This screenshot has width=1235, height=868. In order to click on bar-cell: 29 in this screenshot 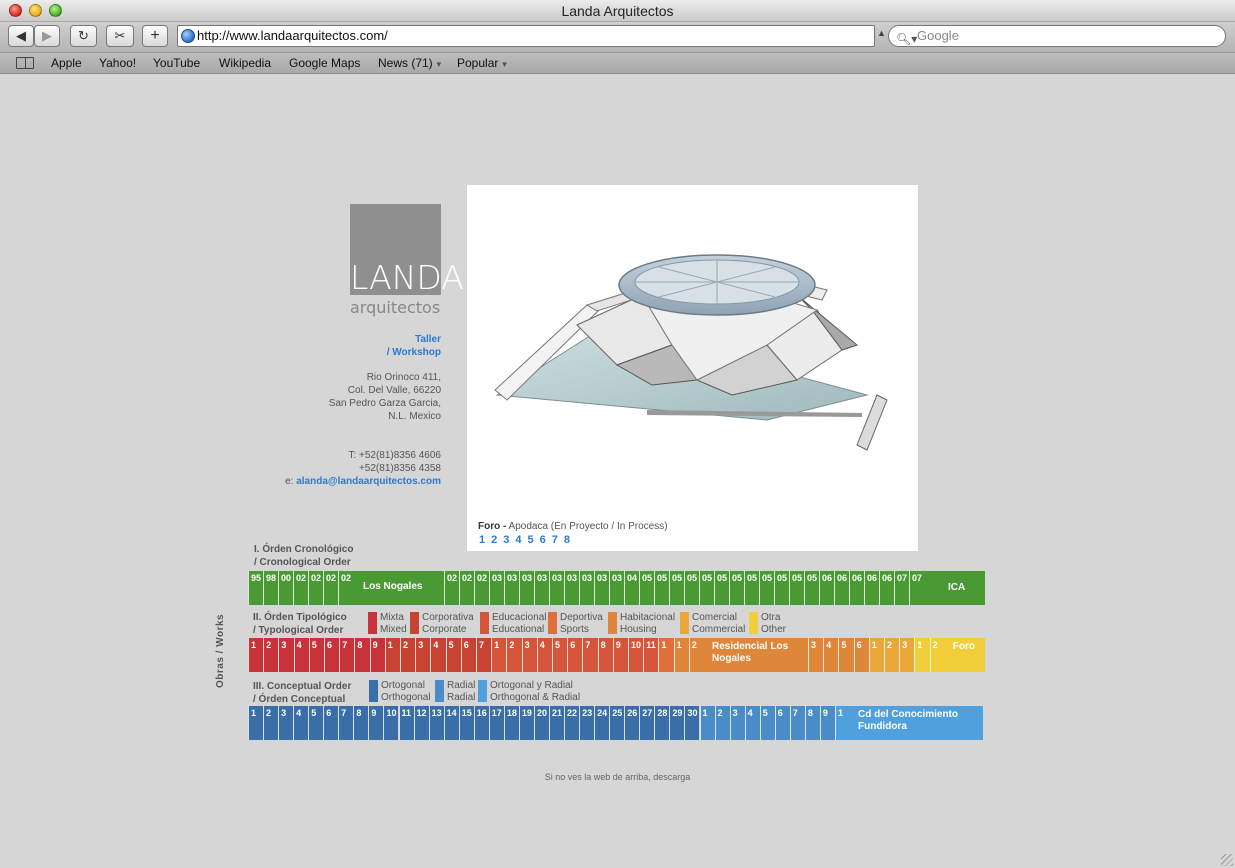, I will do `click(677, 723)`.